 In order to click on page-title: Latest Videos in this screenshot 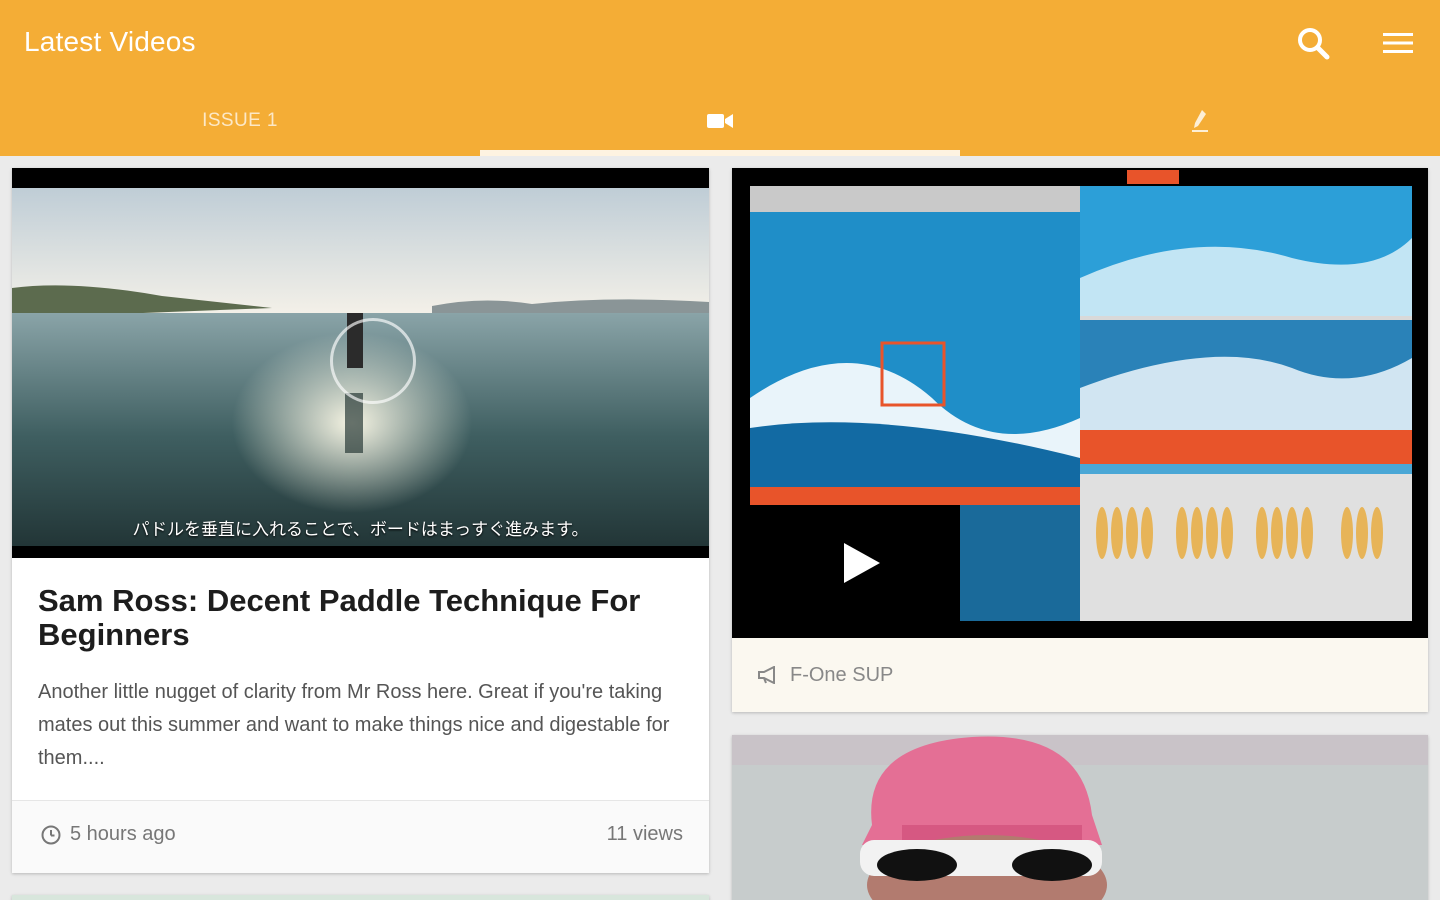, I will do `click(110, 41)`.